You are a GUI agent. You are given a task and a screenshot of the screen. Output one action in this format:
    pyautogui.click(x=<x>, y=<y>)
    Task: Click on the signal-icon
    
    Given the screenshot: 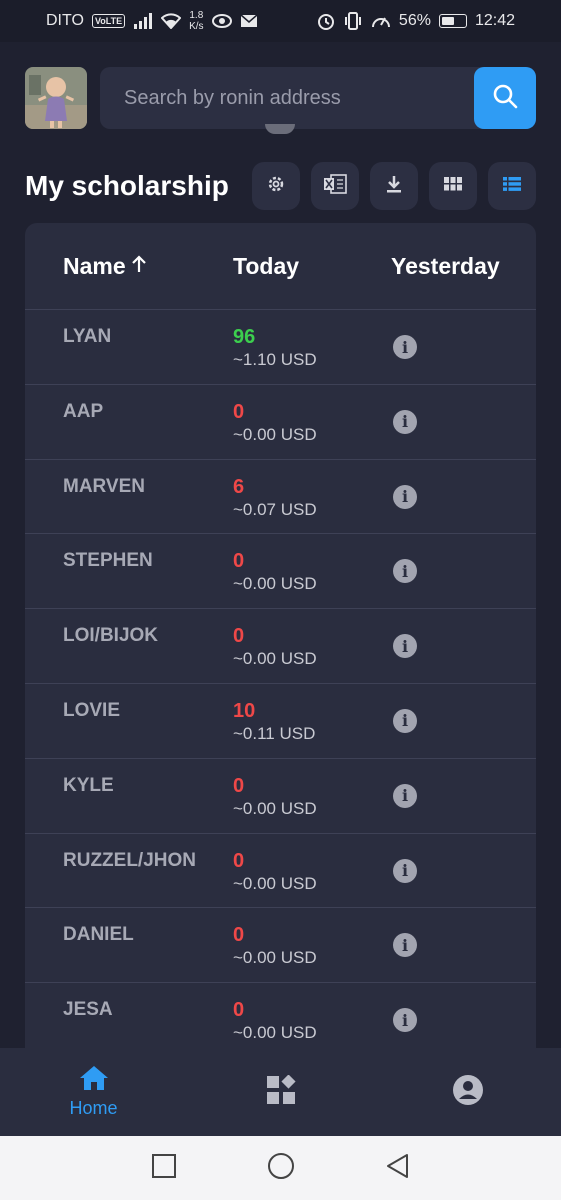 What is the action you would take?
    pyautogui.click(x=143, y=21)
    